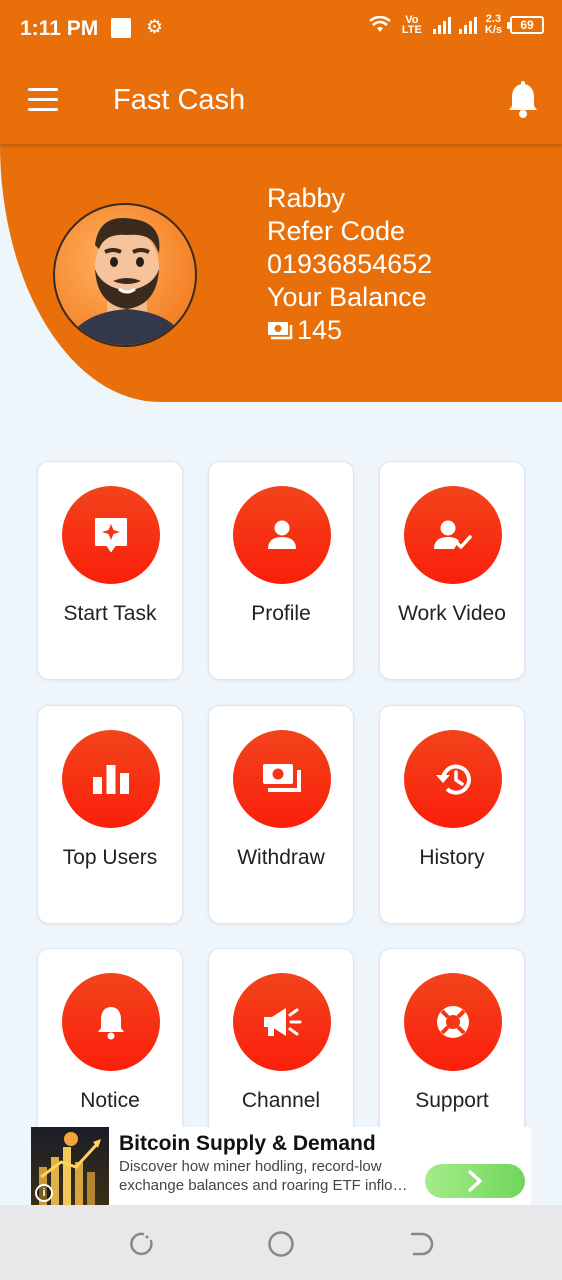 This screenshot has width=562, height=1280. Describe the element at coordinates (452, 613) in the screenshot. I see `card-label: Work Video` at that location.